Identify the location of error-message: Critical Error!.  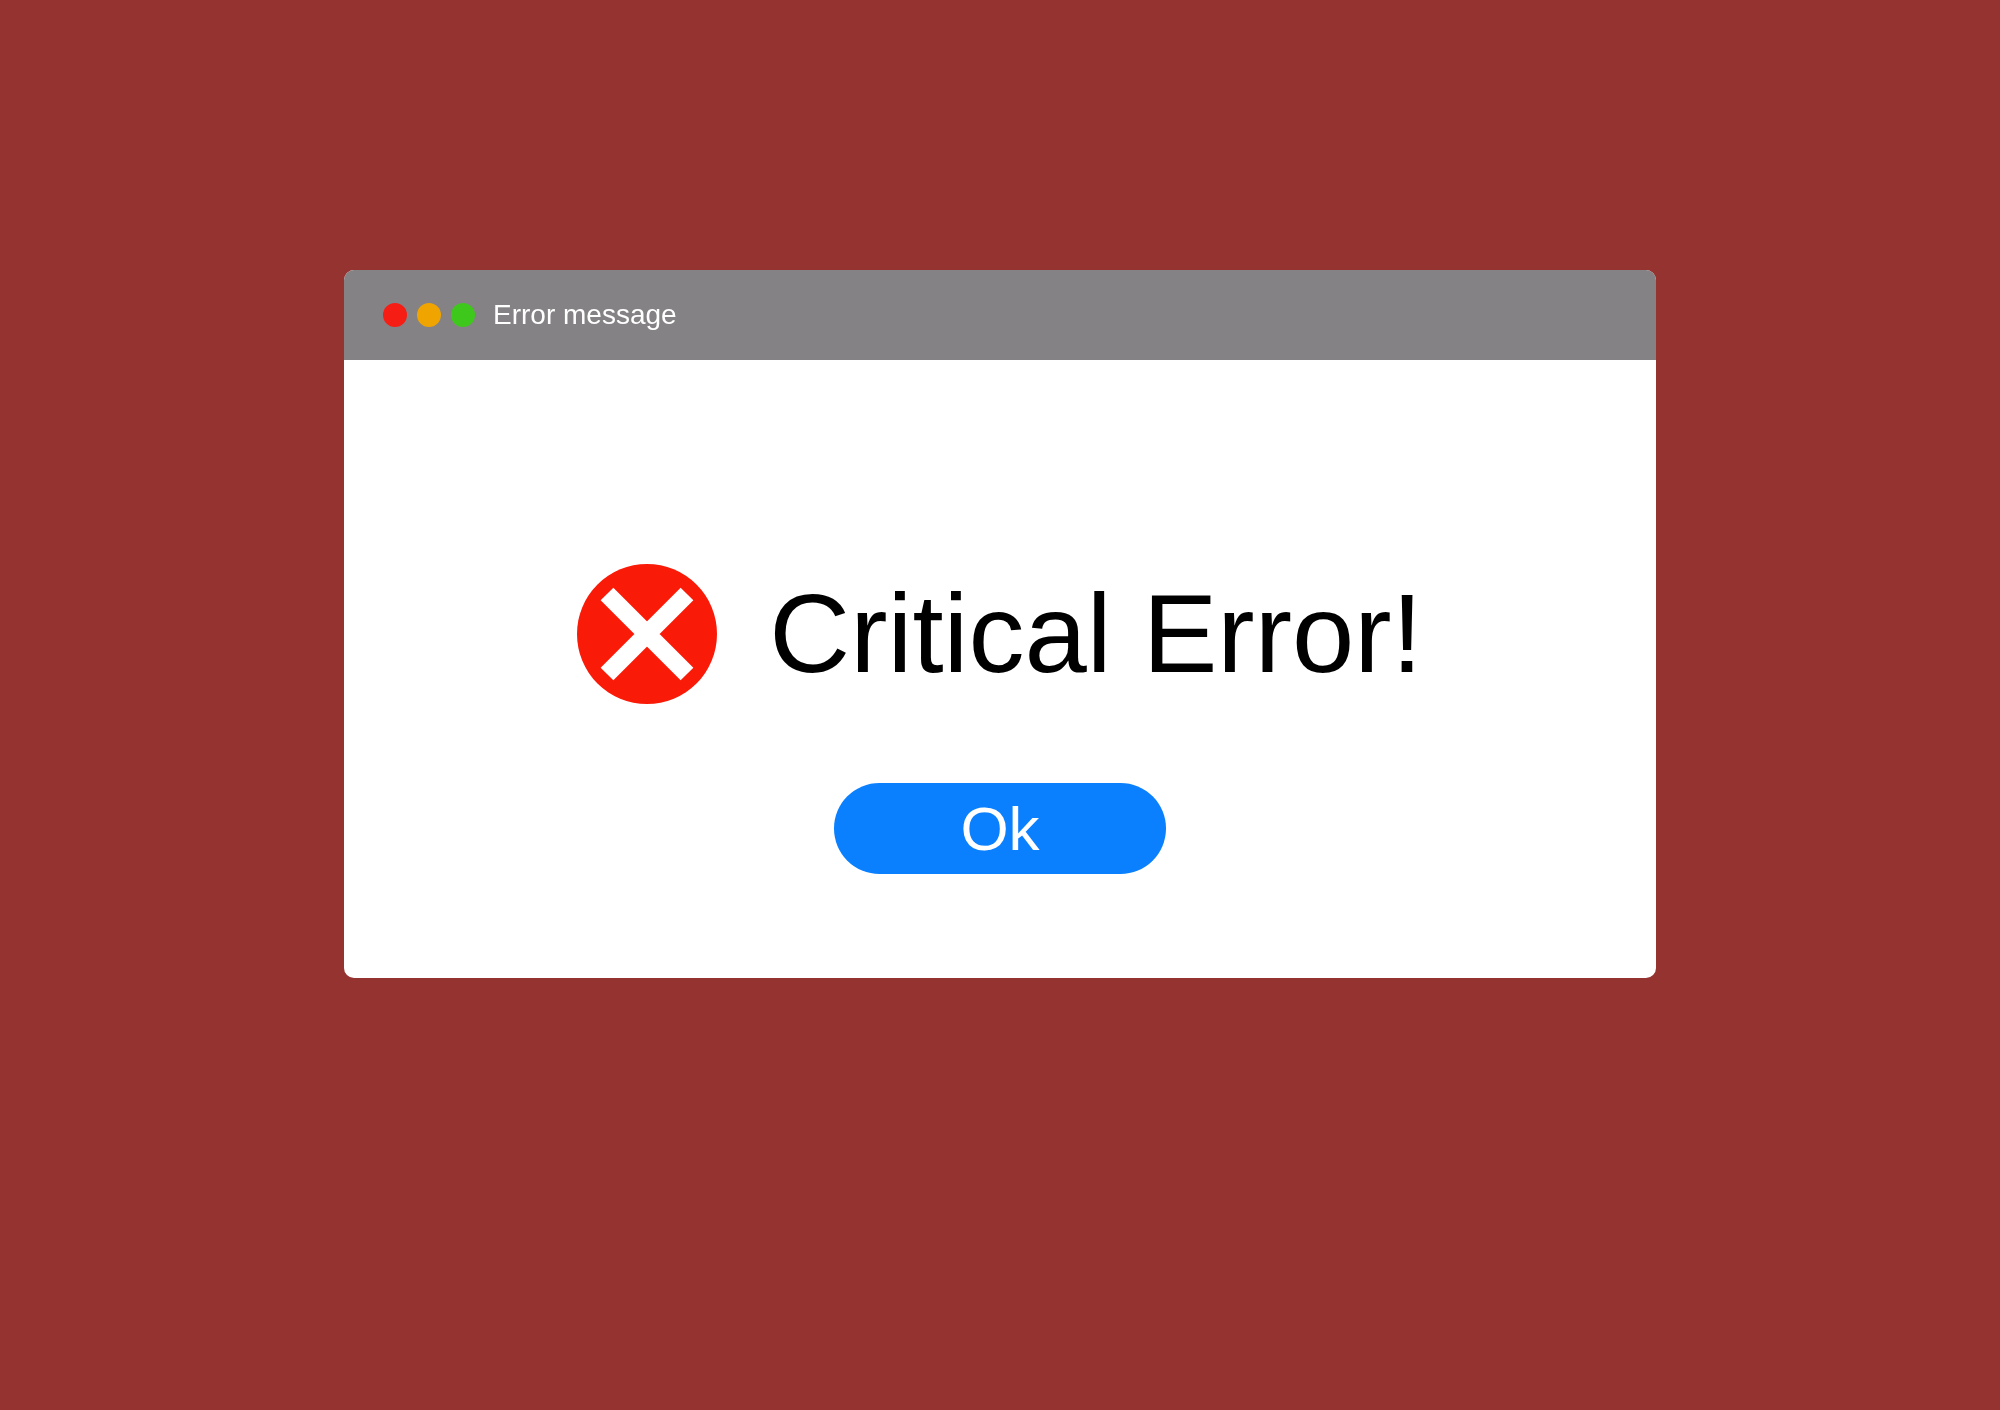
(1096, 634).